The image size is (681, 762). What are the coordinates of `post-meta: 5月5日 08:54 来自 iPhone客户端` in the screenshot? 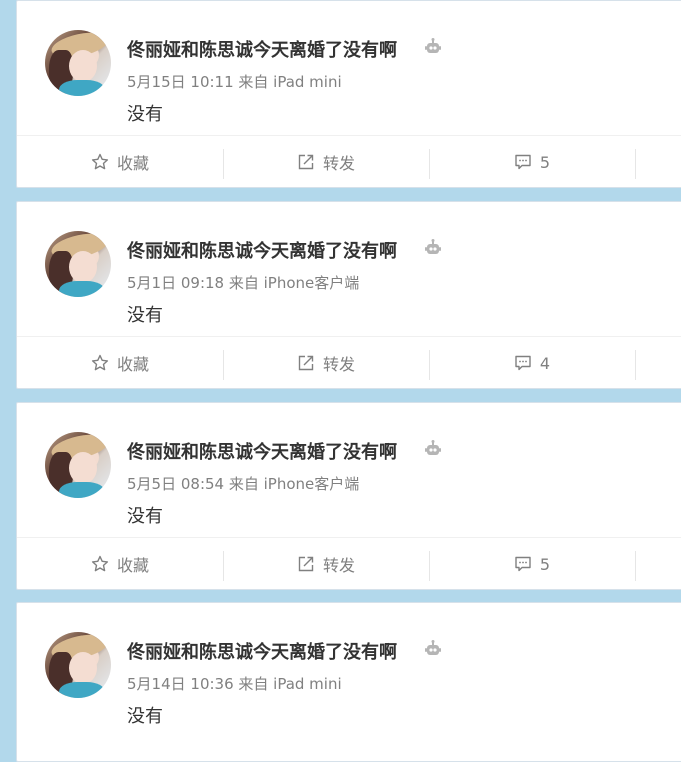 It's located at (243, 483).